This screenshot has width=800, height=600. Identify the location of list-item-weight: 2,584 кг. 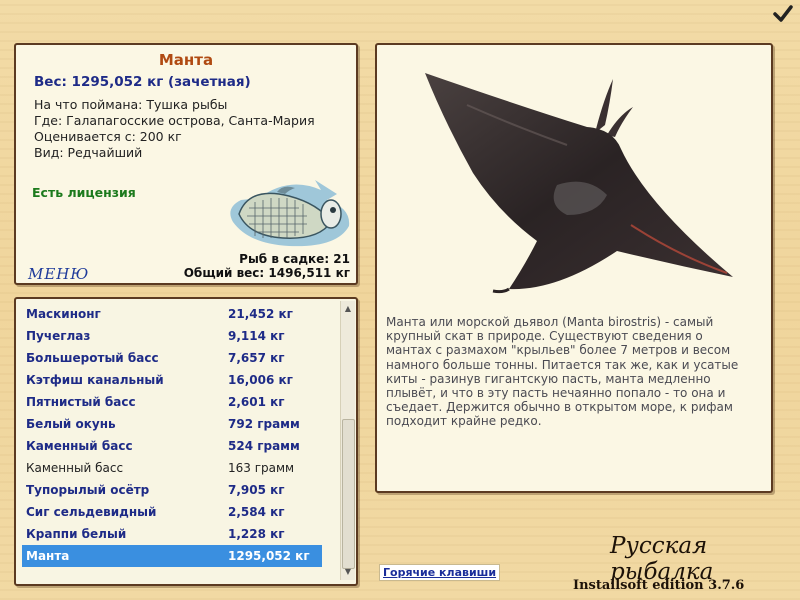
(256, 512).